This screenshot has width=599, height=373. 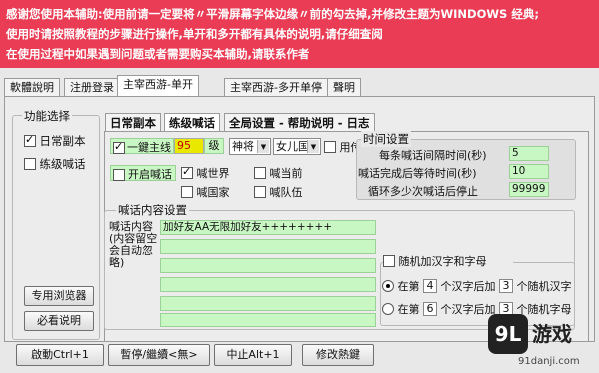 What do you see at coordinates (189, 146) in the screenshot?
I see `level-value: 95` at bounding box center [189, 146].